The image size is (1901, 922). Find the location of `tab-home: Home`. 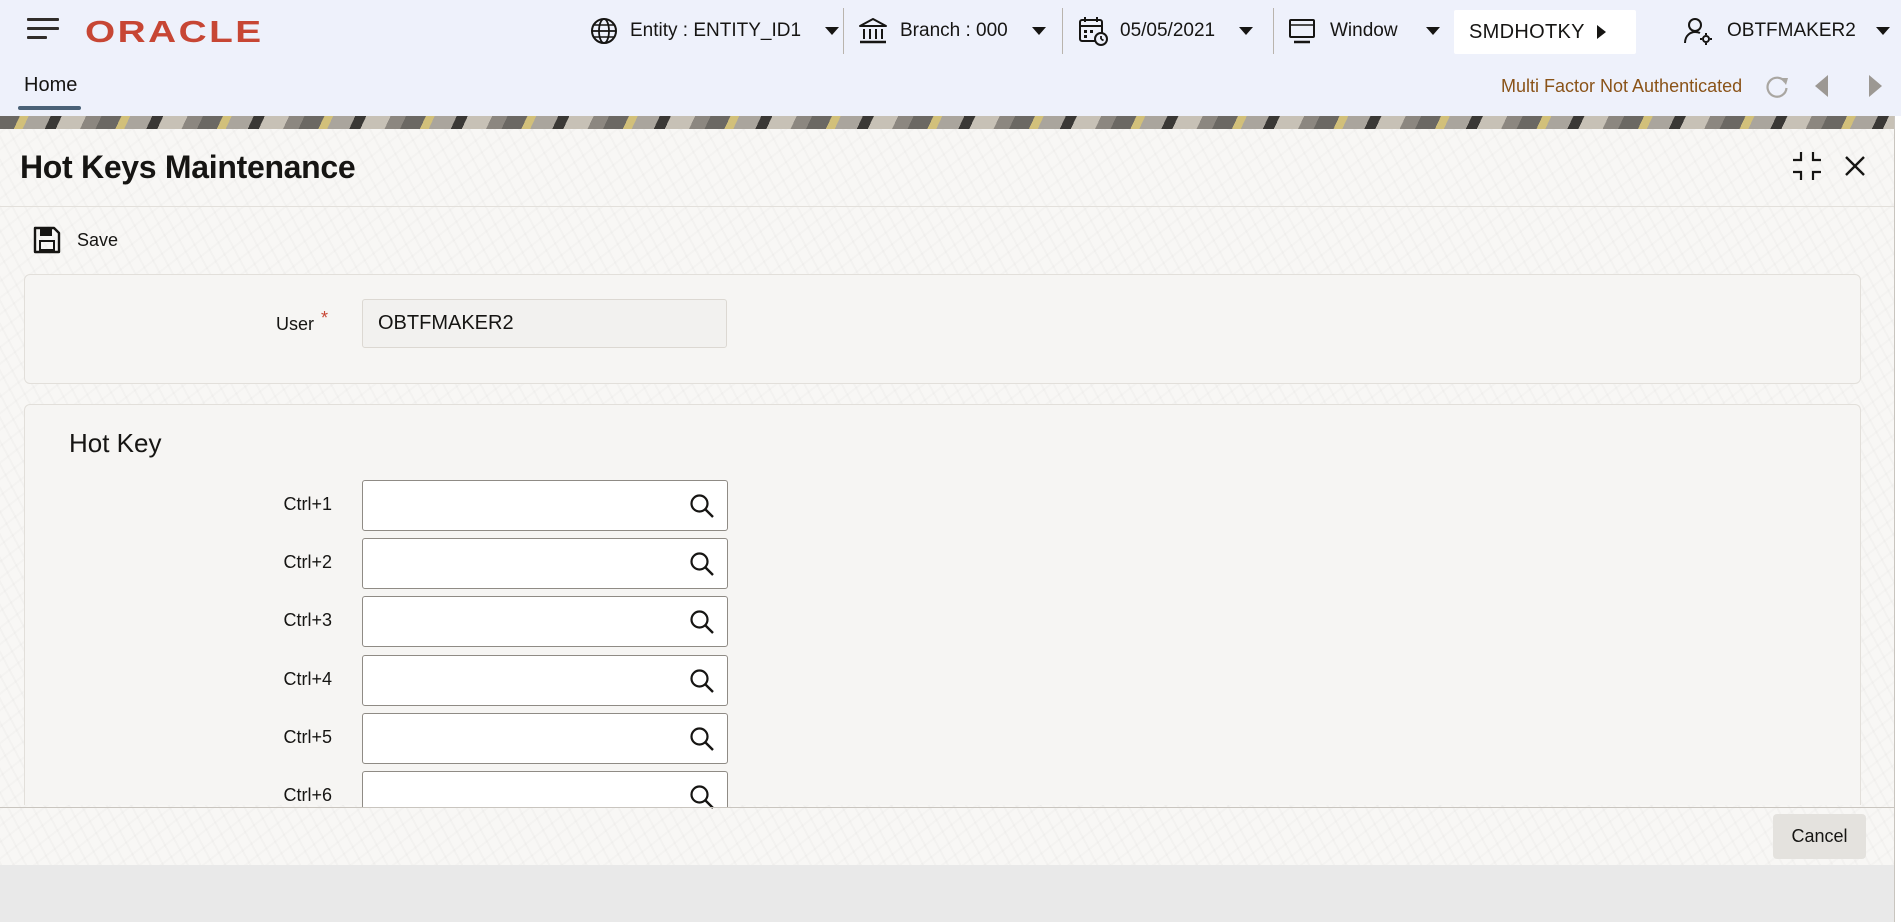

tab-home: Home is located at coordinates (50, 85).